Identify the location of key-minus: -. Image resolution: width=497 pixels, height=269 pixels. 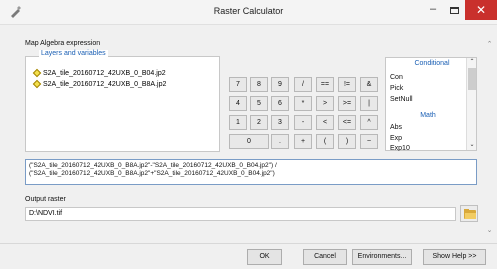
(303, 122).